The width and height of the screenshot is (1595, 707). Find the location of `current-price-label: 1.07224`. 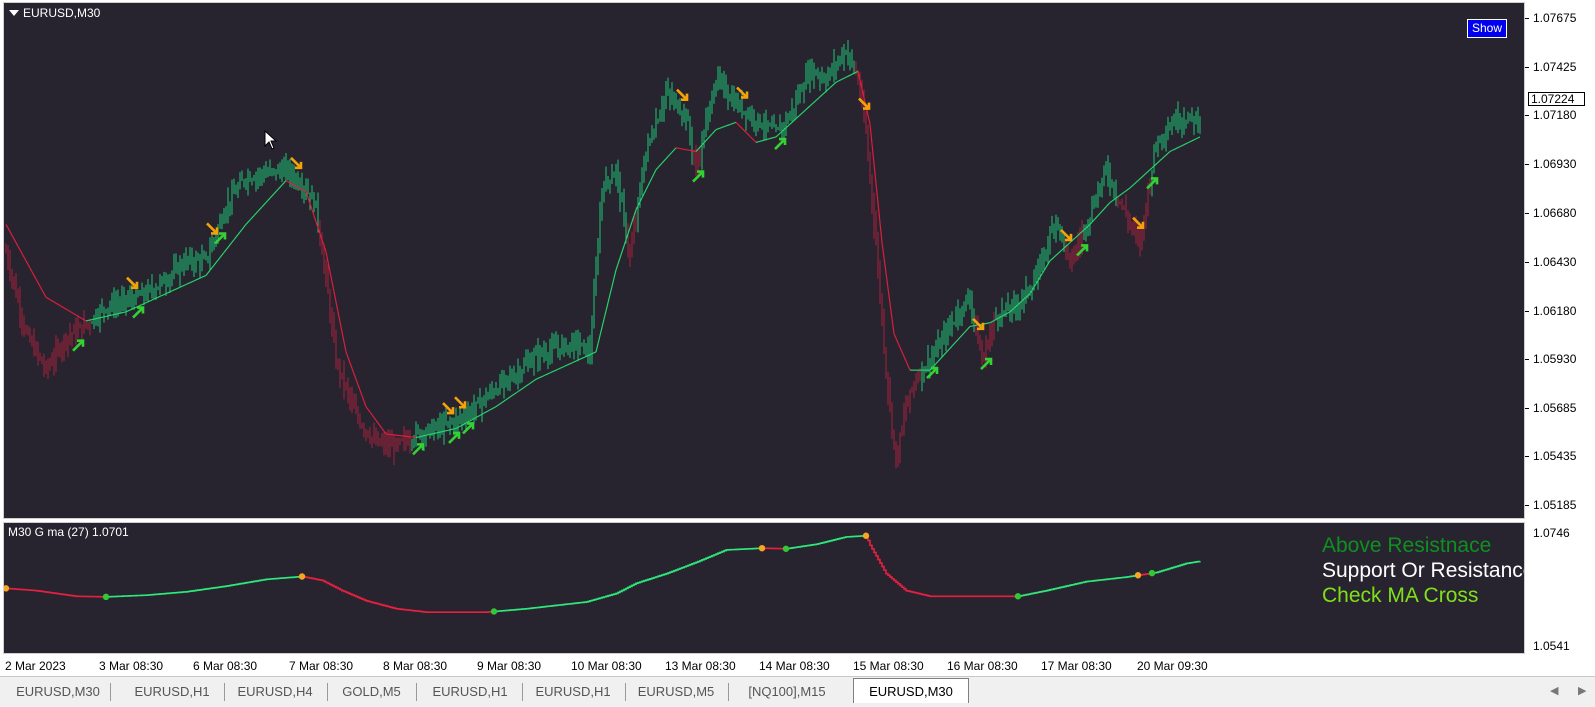

current-price-label: 1.07224 is located at coordinates (1556, 99).